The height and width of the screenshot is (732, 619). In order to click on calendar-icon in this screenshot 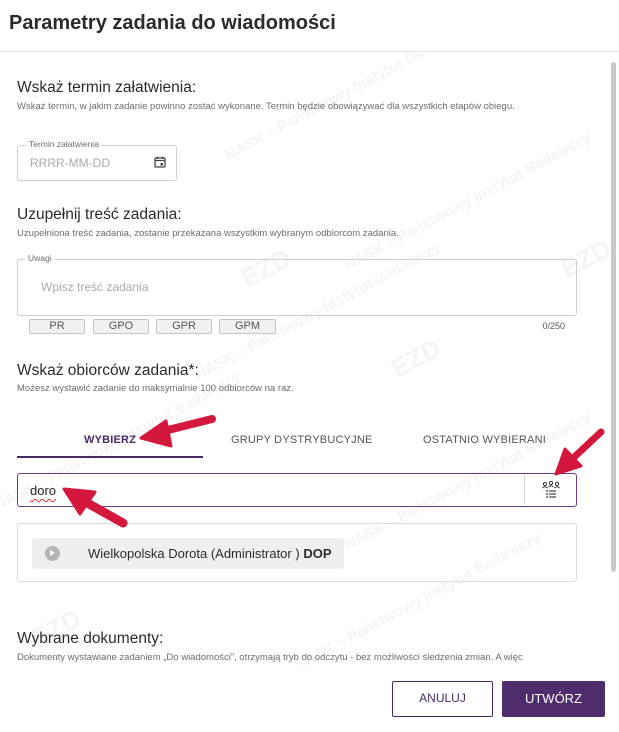, I will do `click(160, 162)`.